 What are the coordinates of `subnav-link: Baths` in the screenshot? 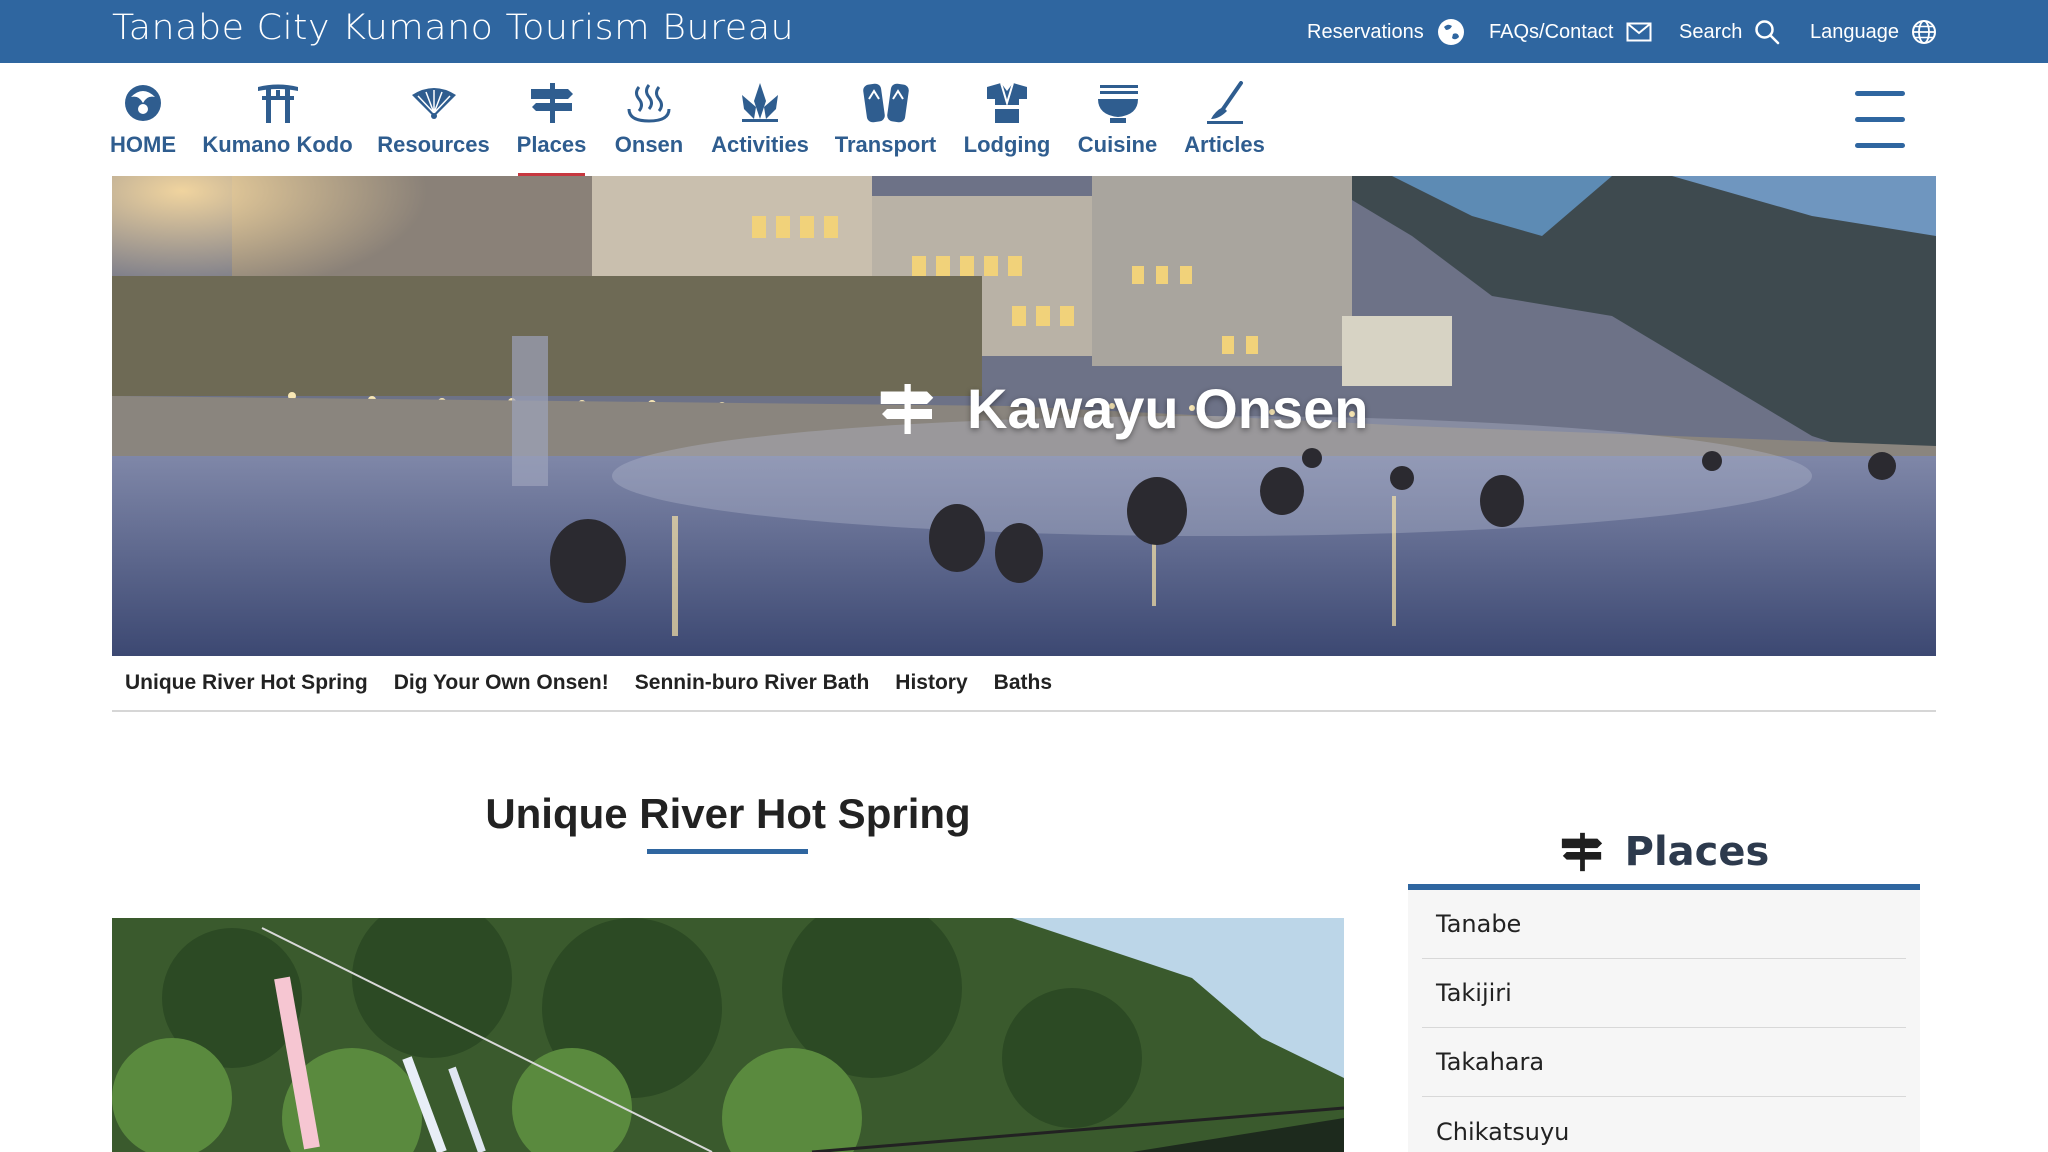 It's located at (1023, 683).